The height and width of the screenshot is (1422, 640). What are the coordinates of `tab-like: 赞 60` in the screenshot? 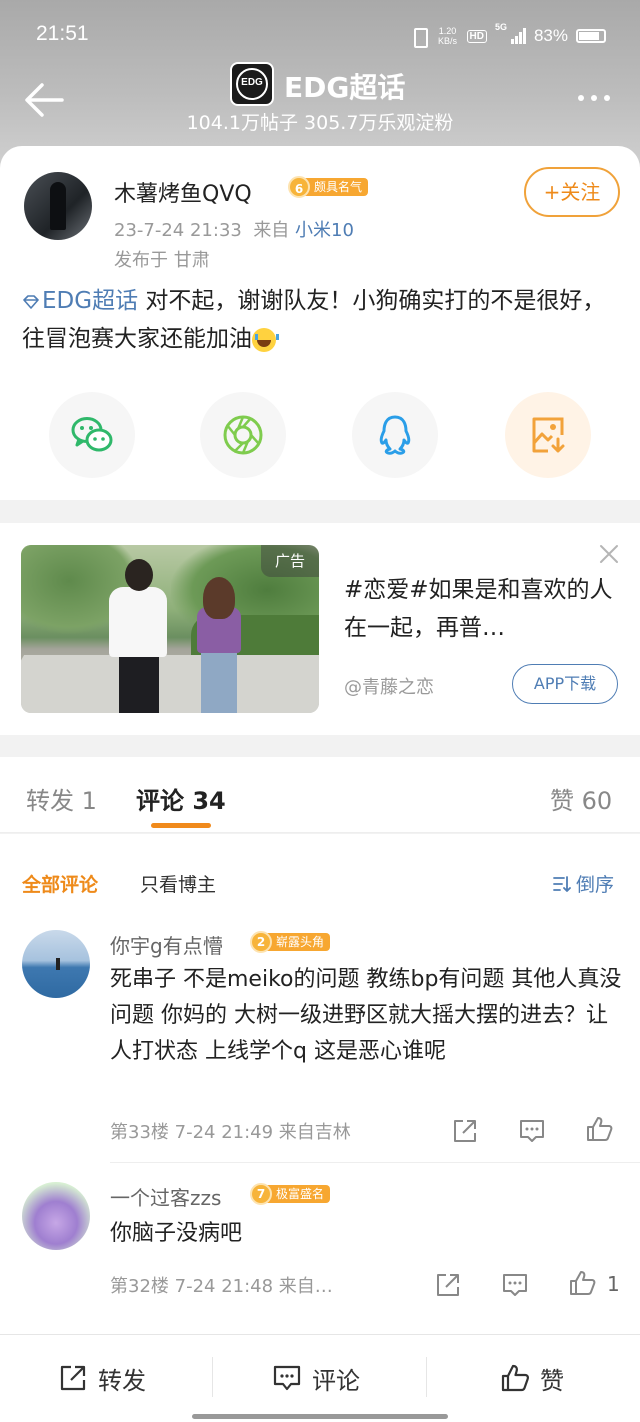 It's located at (581, 798).